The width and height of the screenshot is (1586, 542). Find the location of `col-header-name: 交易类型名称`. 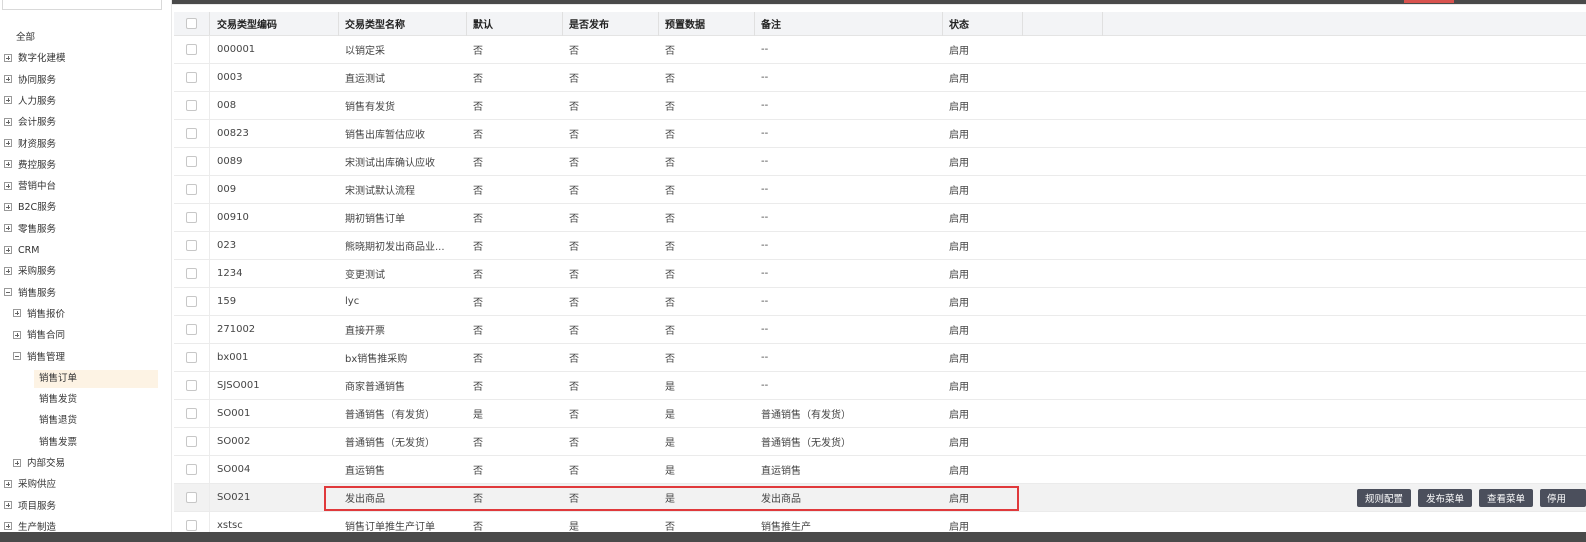

col-header-name: 交易类型名称 is located at coordinates (402, 23).